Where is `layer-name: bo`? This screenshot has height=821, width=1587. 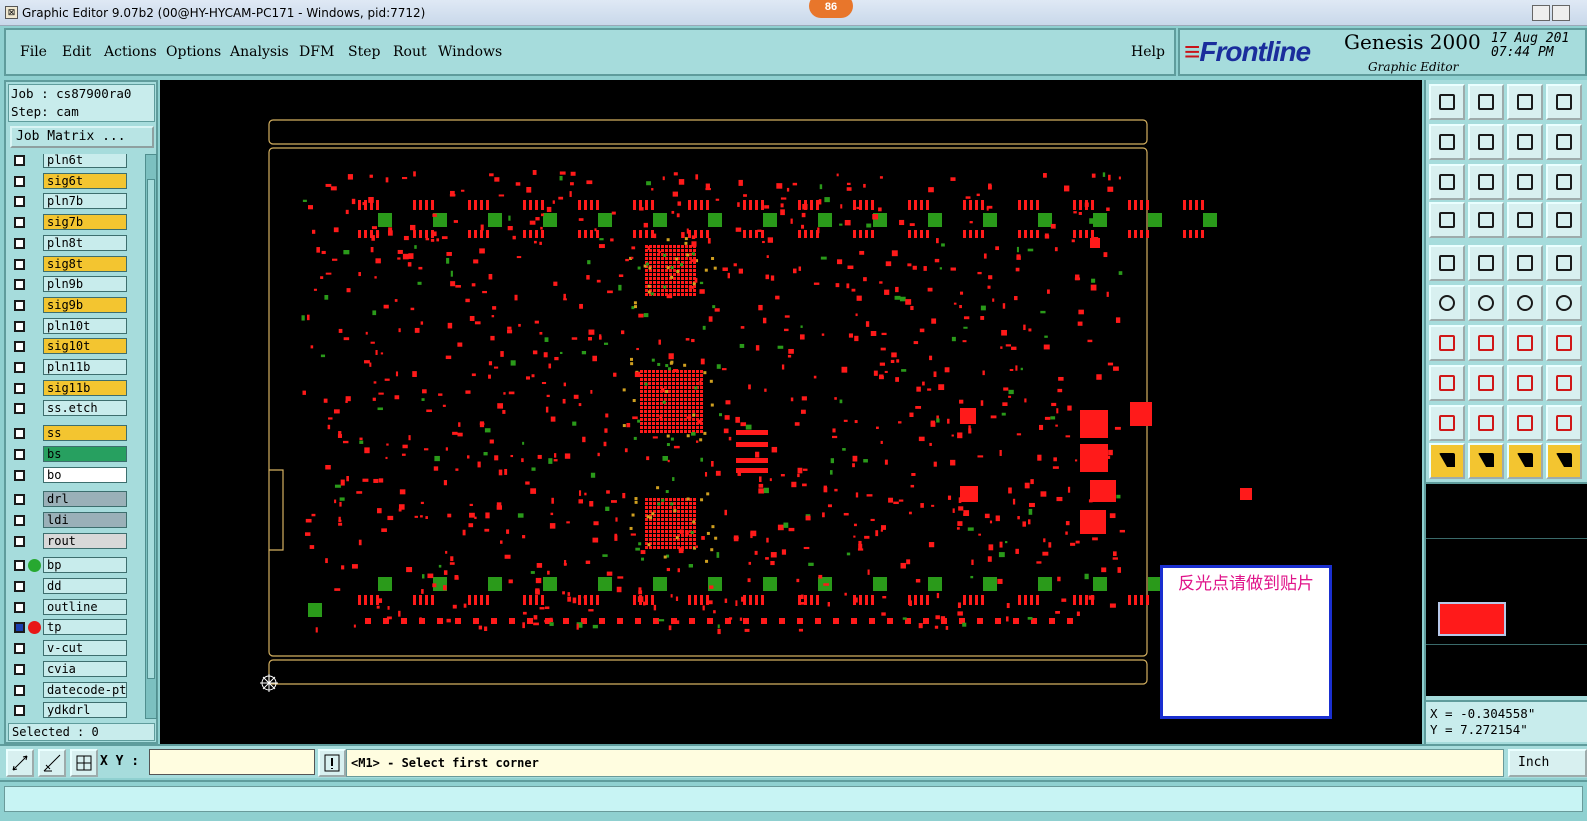
layer-name: bo is located at coordinates (85, 474).